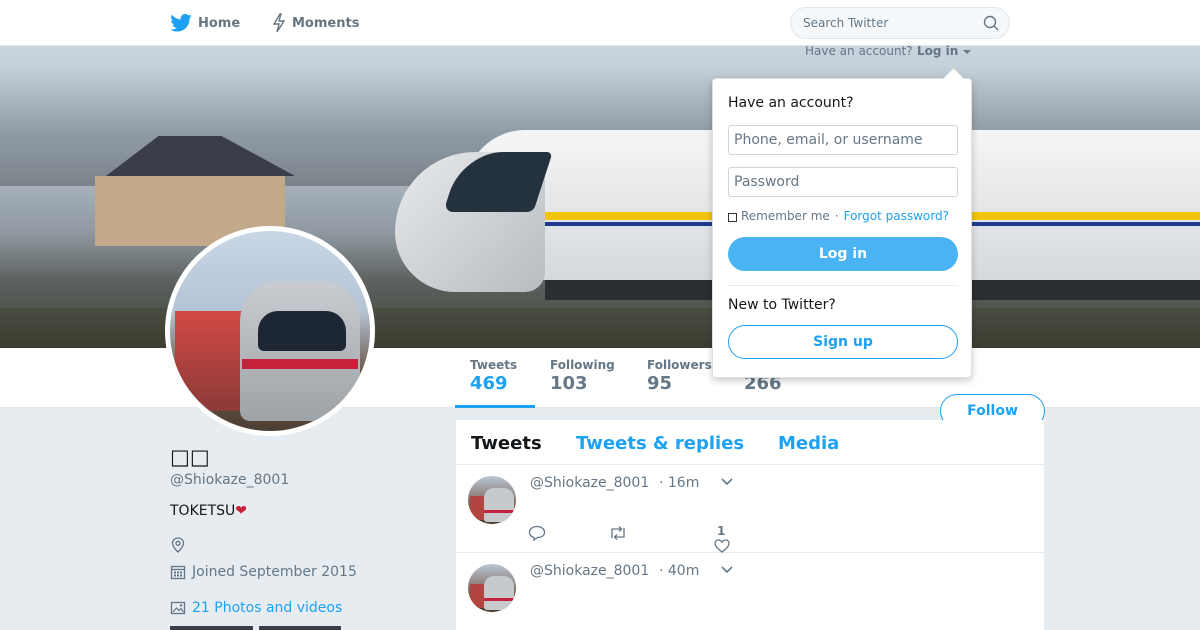 This screenshot has height=630, width=1200. Describe the element at coordinates (209, 511) in the screenshot. I see `profile-bio: TOKETSU❤` at that location.